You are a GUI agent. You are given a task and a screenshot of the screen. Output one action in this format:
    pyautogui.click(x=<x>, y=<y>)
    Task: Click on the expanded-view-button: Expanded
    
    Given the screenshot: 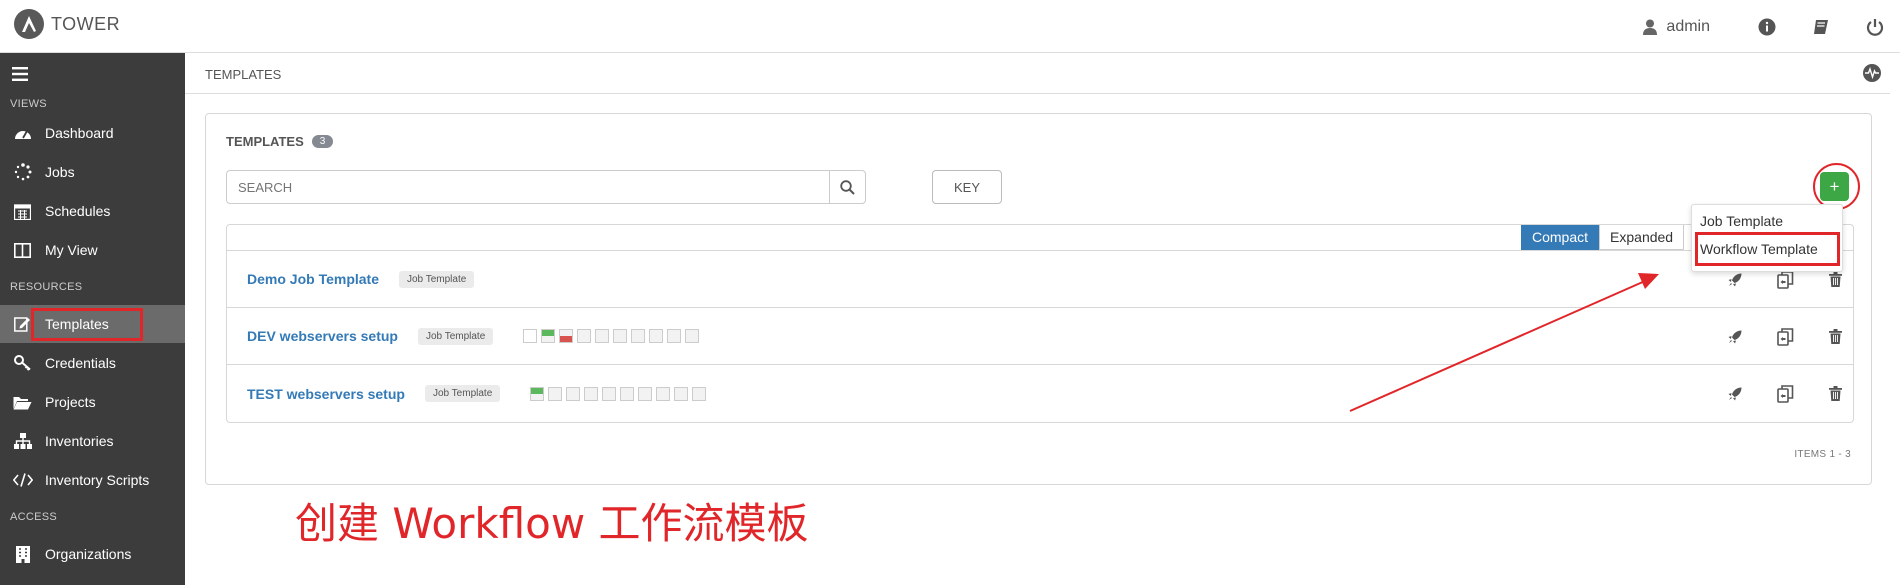 What is the action you would take?
    pyautogui.click(x=1642, y=237)
    